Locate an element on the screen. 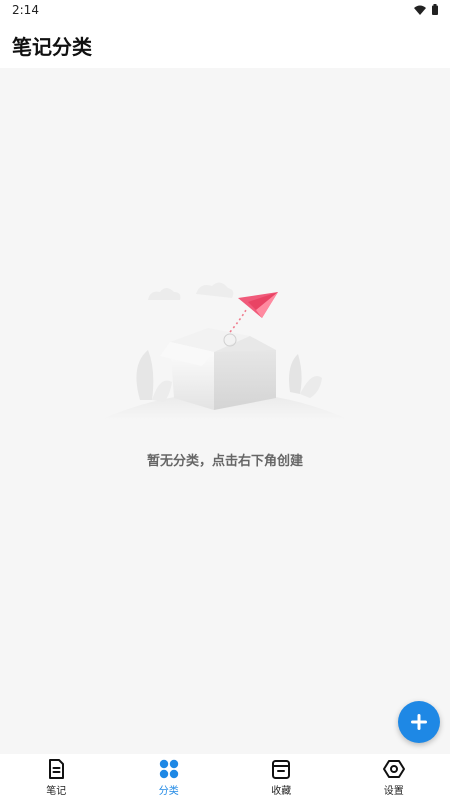 The width and height of the screenshot is (450, 800). nav-item-notes: 笔记 is located at coordinates (56, 777).